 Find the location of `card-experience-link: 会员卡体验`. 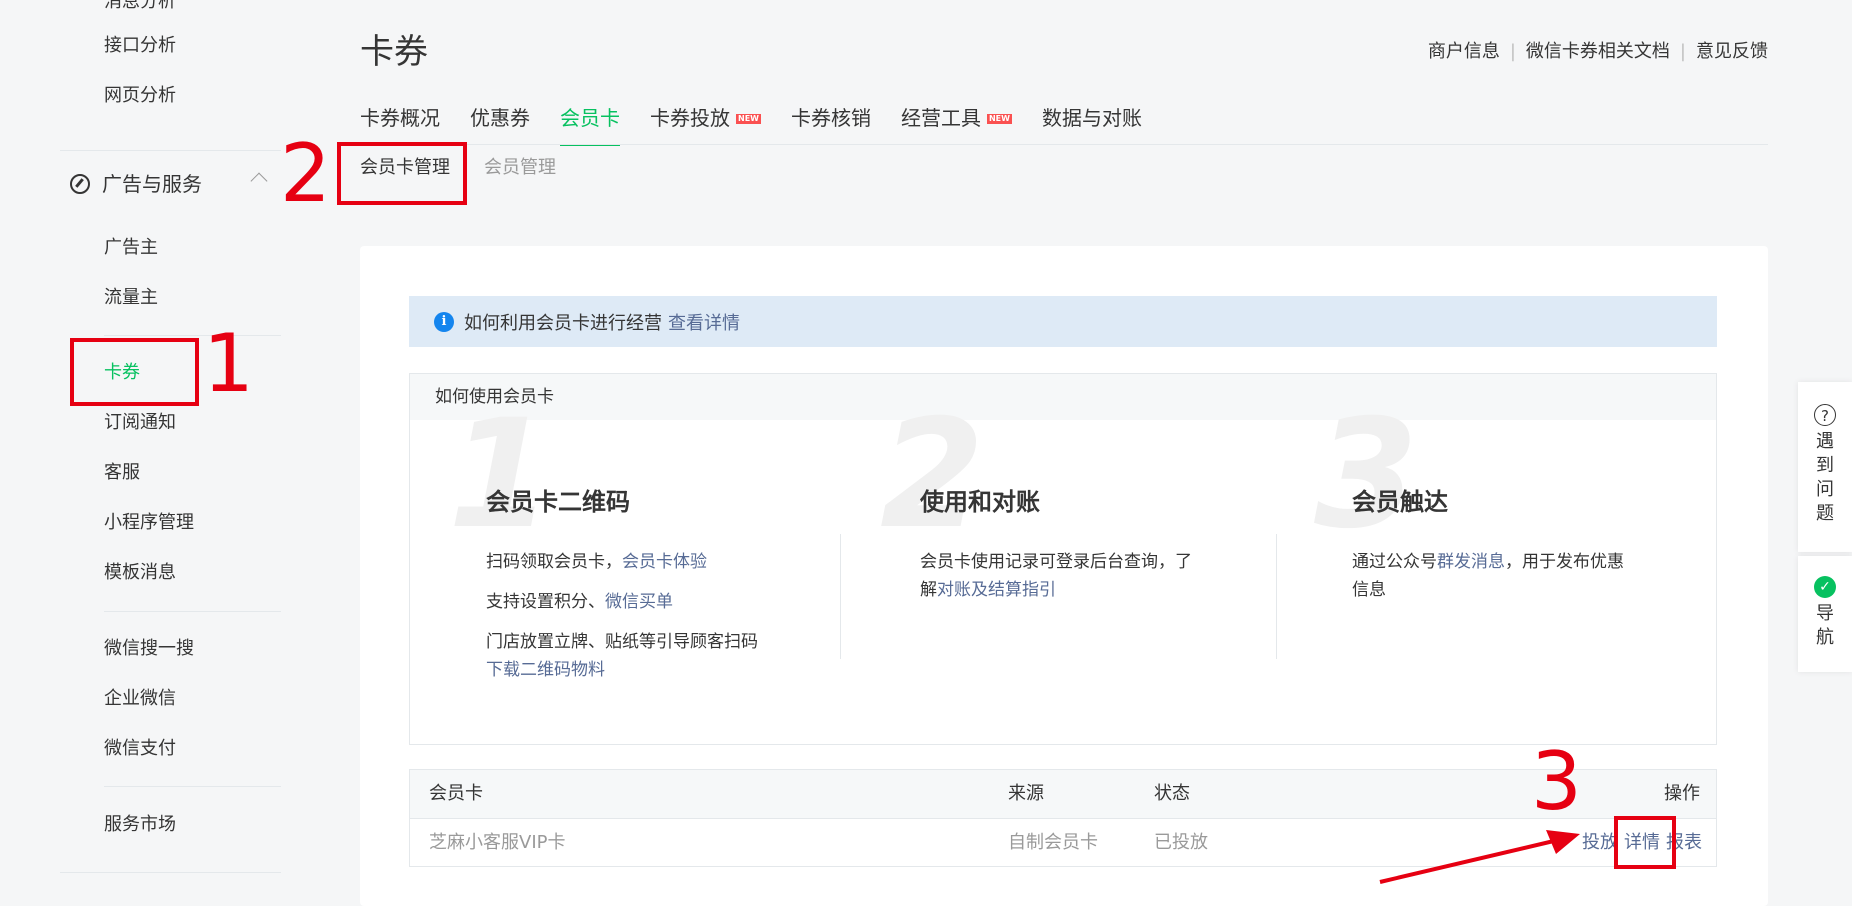

card-experience-link: 会员卡体验 is located at coordinates (664, 562).